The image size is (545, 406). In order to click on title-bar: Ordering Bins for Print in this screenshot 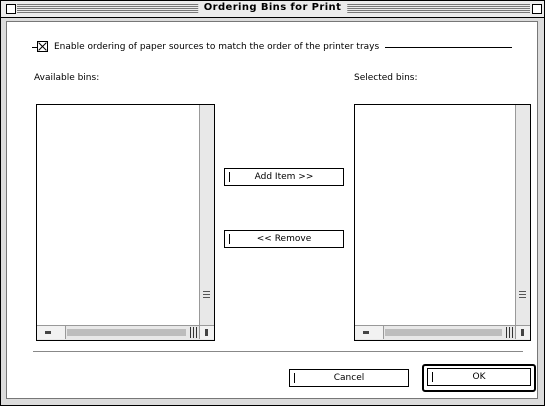, I will do `click(272, 9)`.